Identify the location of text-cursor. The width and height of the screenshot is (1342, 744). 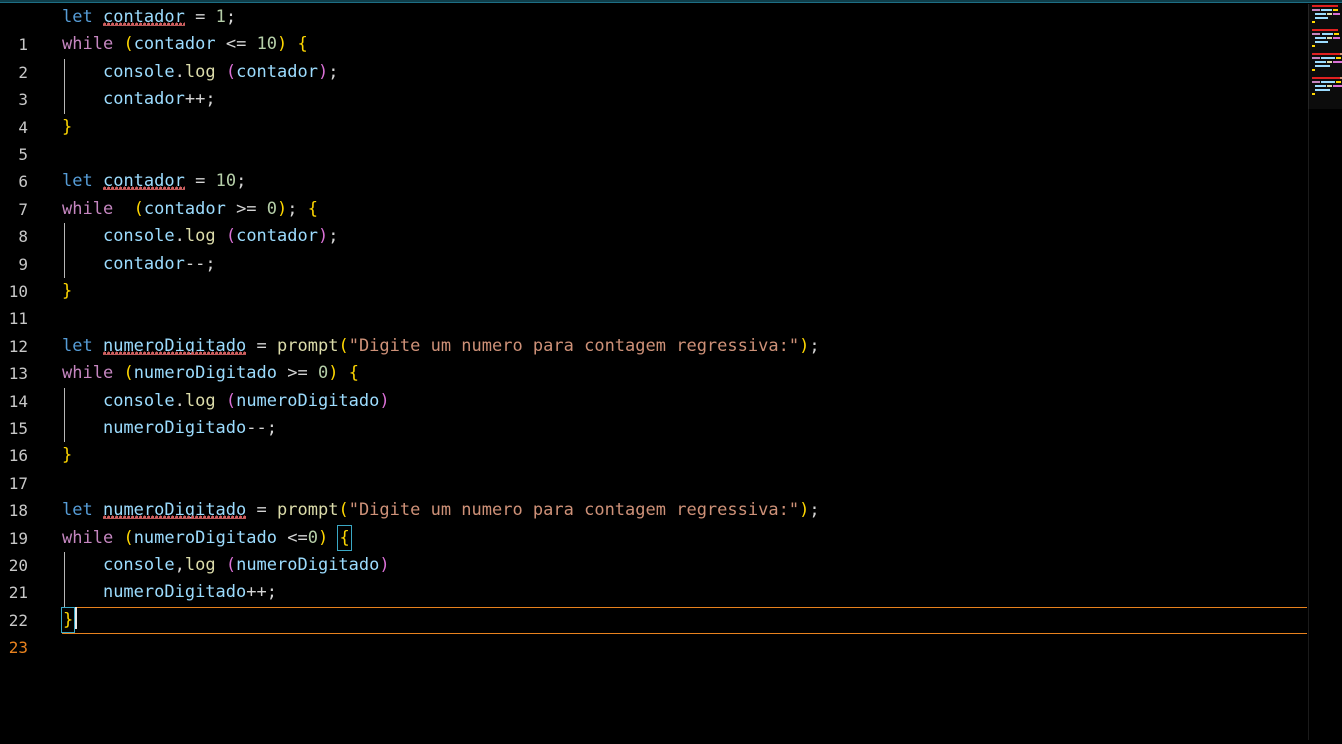
(76, 617).